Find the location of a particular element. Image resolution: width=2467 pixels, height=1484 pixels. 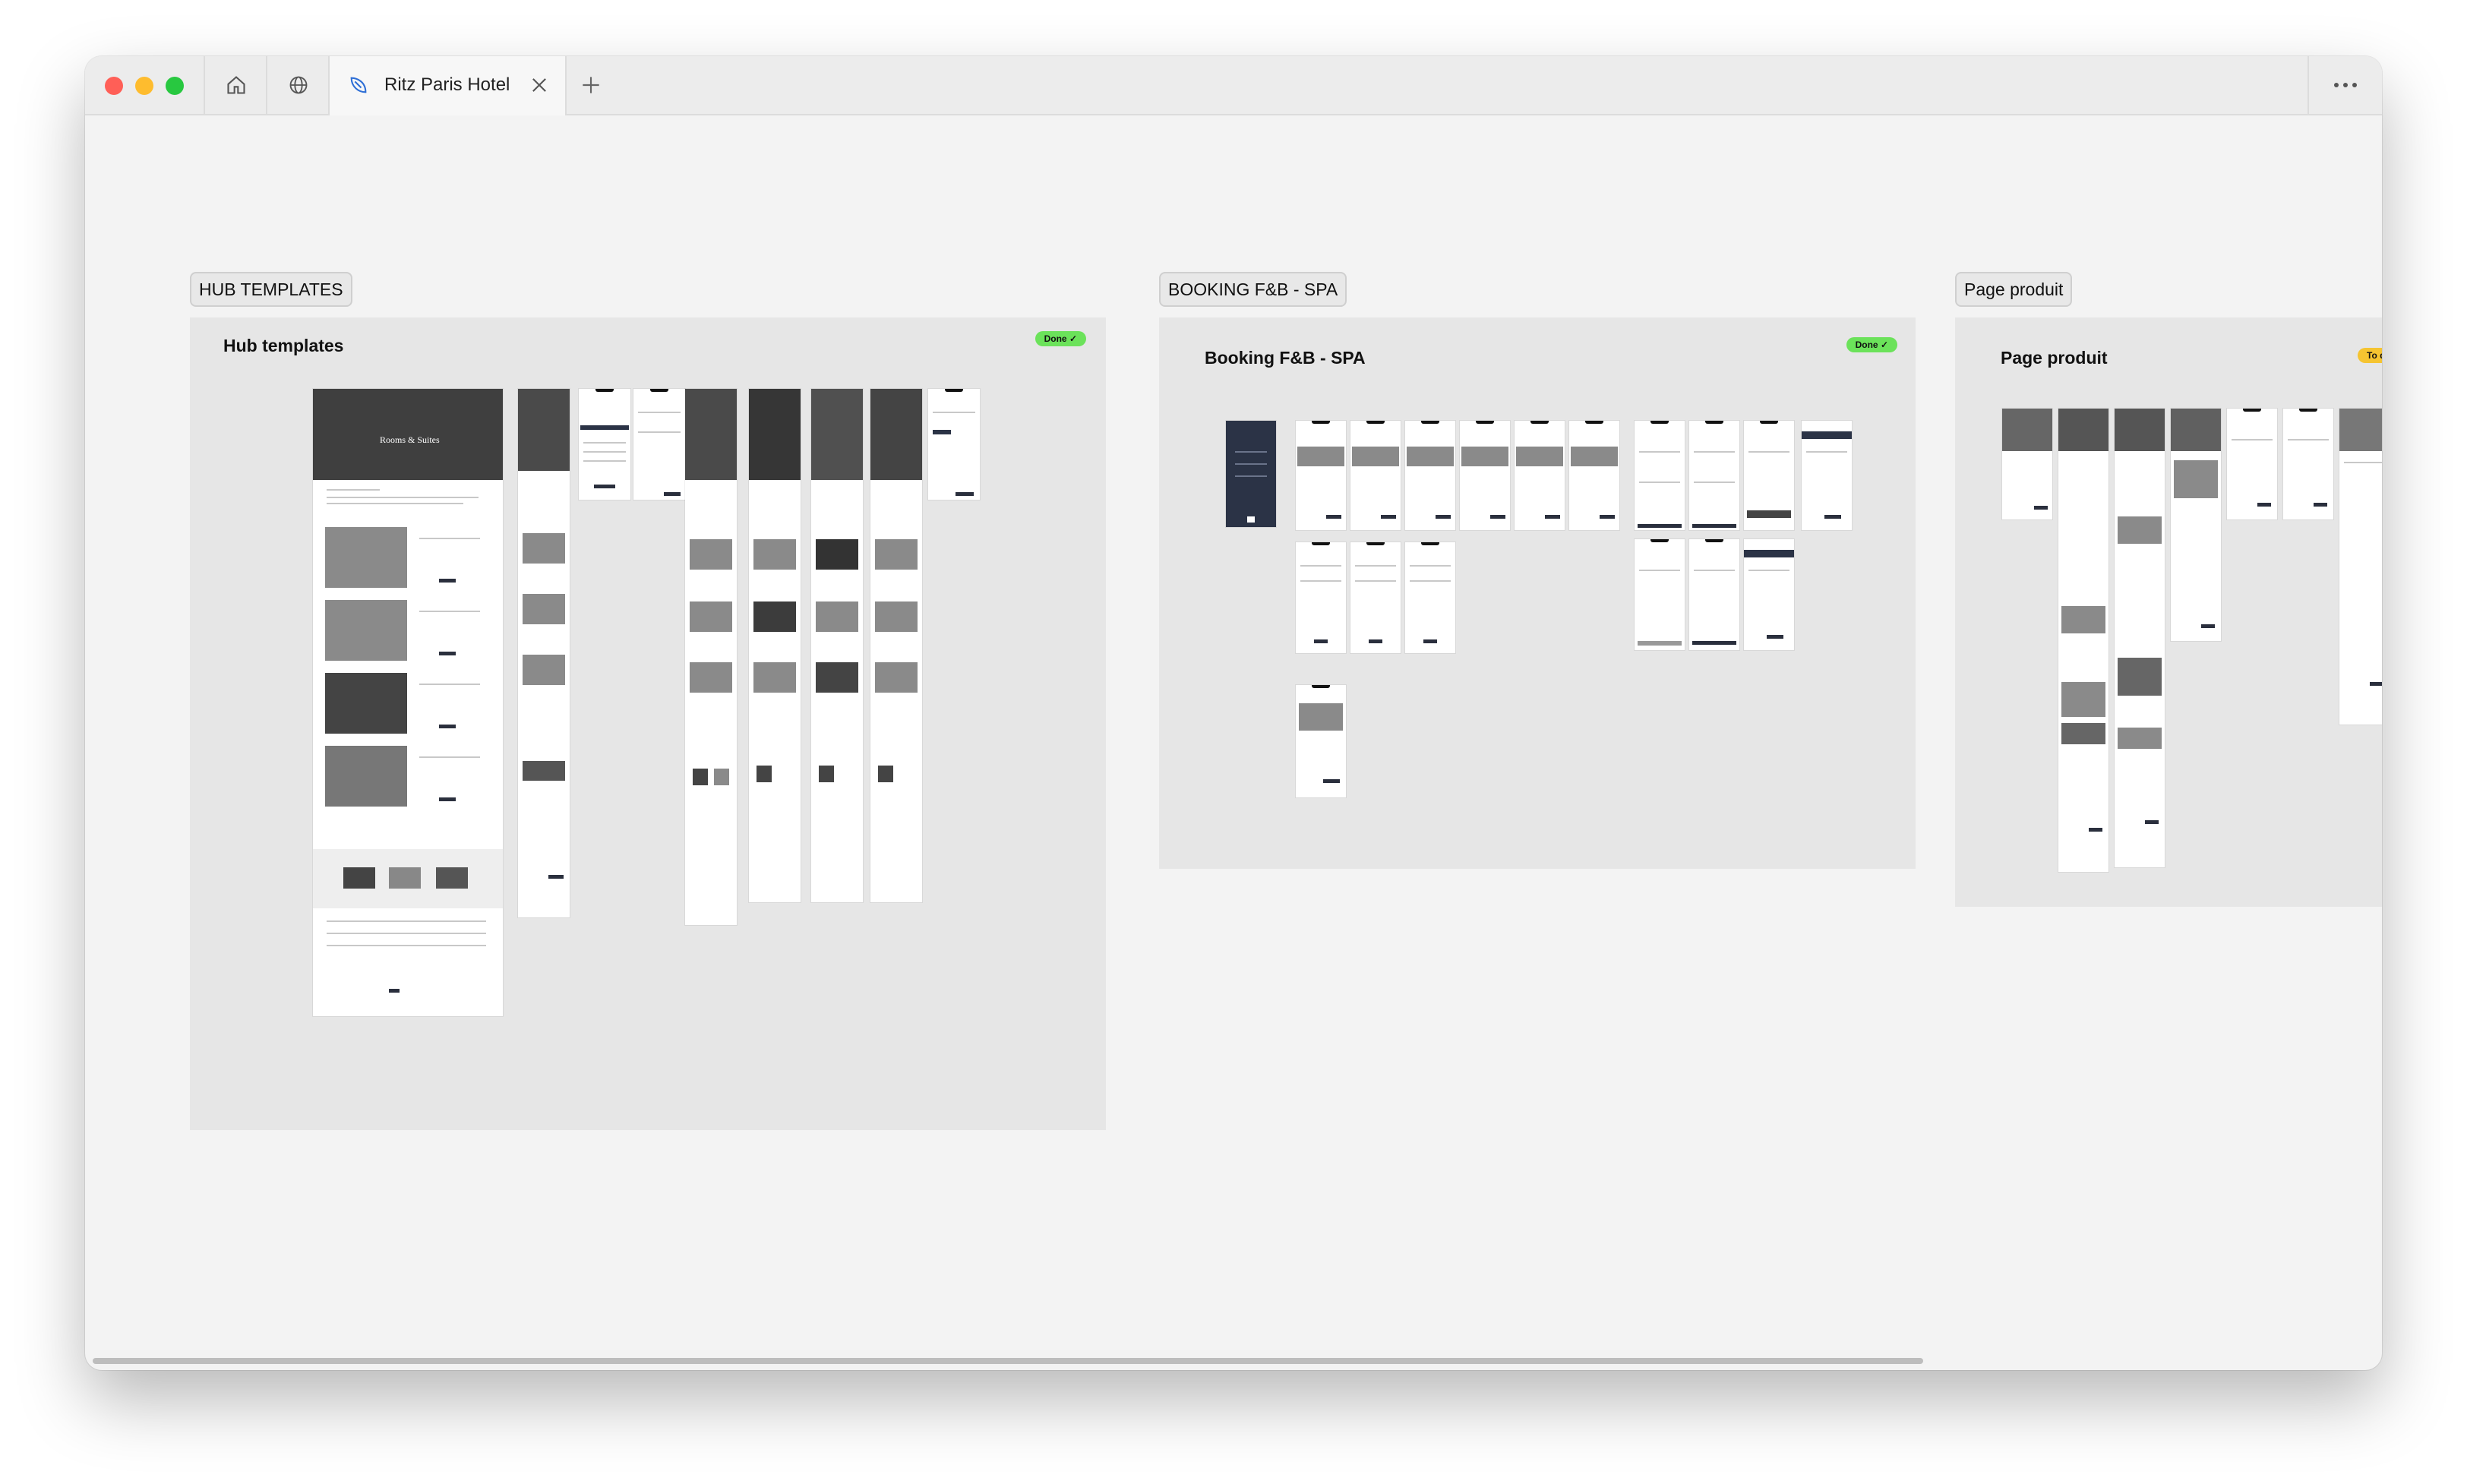

active-tab: Ritz Paris Hotel is located at coordinates (447, 85).